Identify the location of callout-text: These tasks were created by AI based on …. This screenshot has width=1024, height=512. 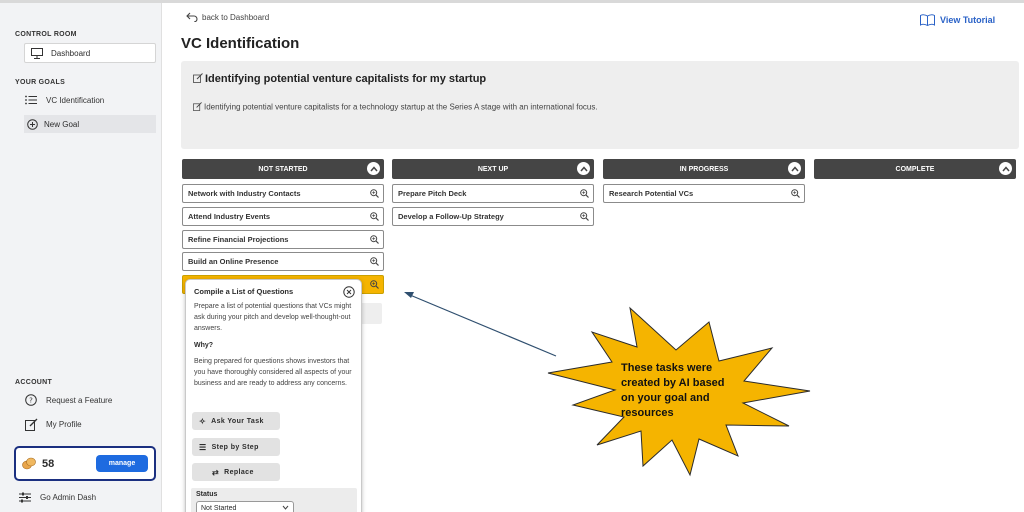
(673, 390).